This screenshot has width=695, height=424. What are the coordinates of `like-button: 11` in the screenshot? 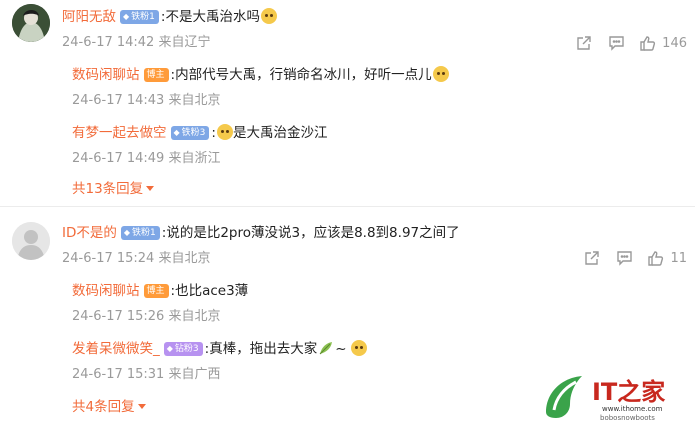 It's located at (667, 258).